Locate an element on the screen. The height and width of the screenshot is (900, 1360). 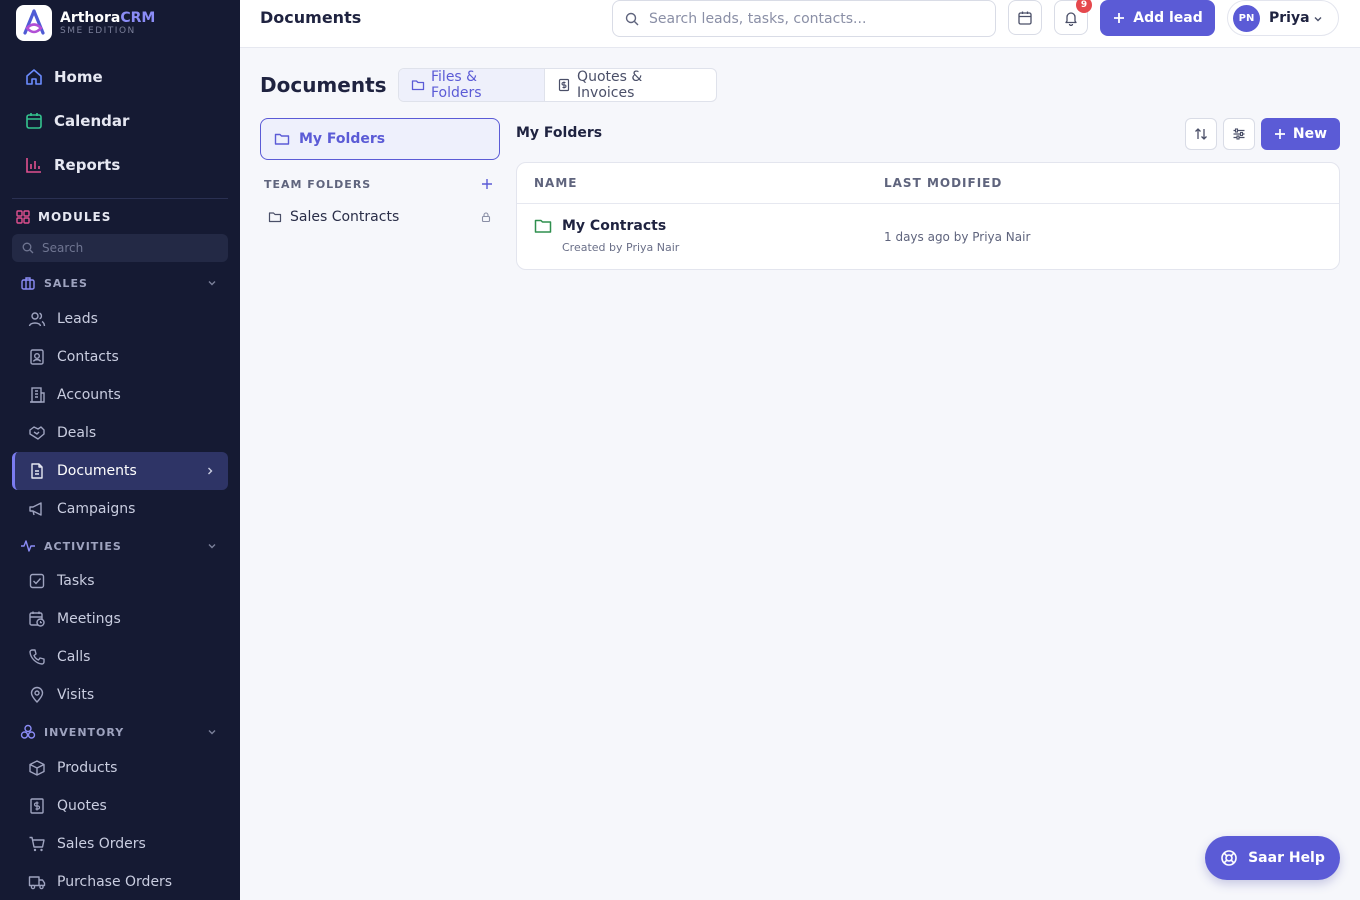
nav-calendar: Calendar is located at coordinates (120, 121).